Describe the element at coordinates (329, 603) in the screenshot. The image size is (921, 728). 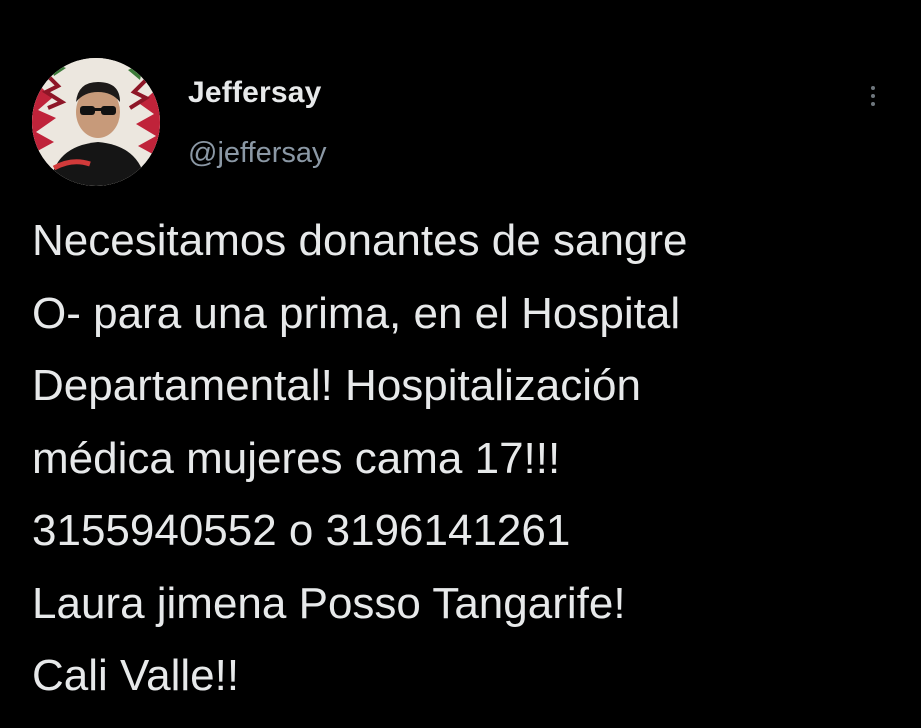
I see `tweet-text-line: Laura jimena Posso Tangarife!` at that location.